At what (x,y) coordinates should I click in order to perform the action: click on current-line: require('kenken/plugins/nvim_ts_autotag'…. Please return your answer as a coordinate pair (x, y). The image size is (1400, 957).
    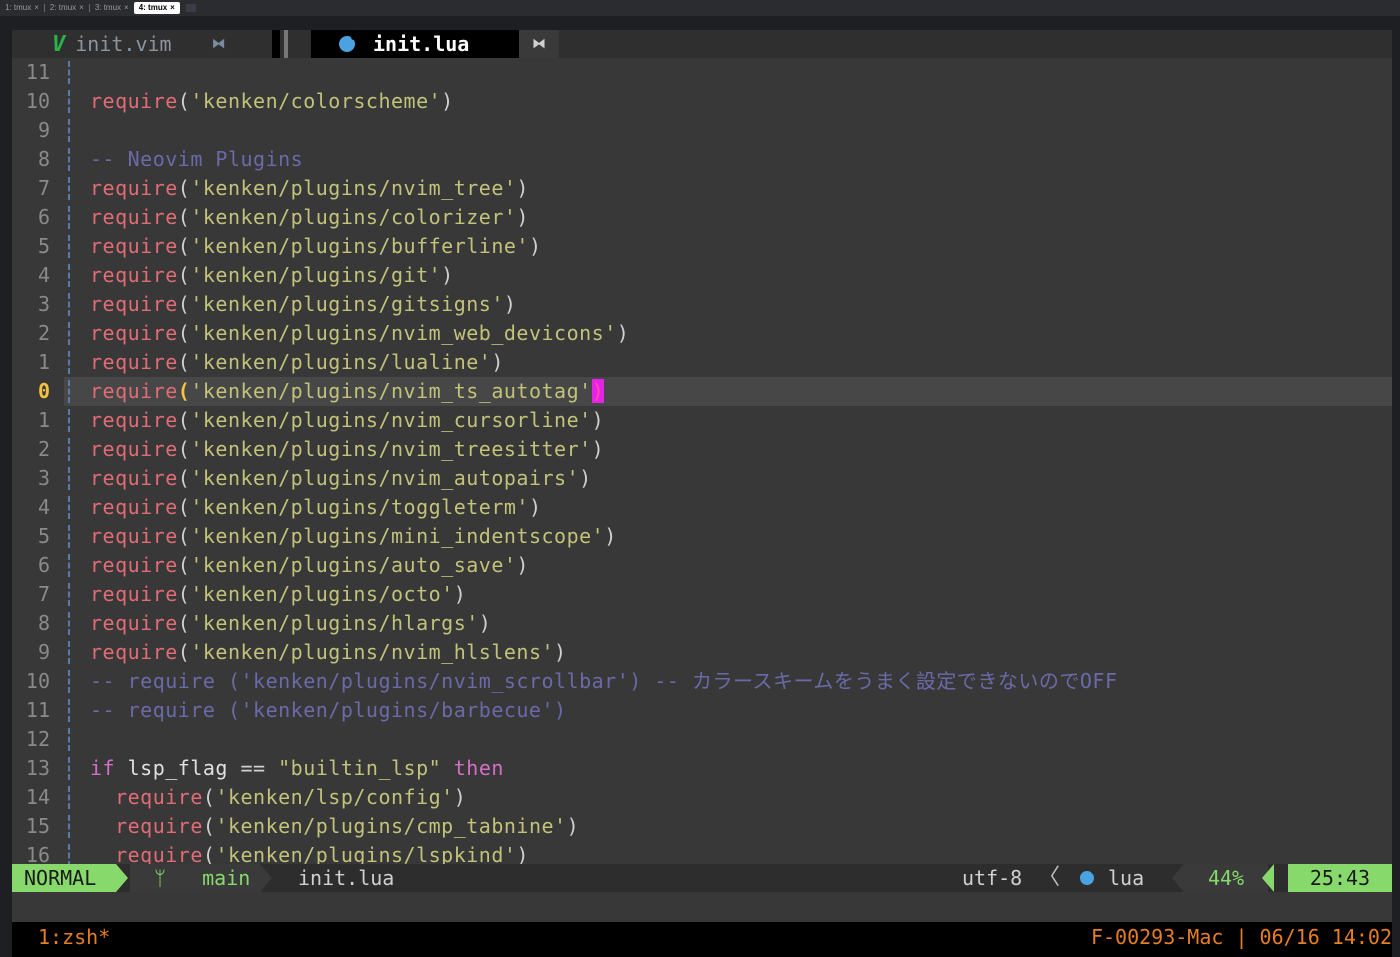
    Looking at the image, I should click on (728, 391).